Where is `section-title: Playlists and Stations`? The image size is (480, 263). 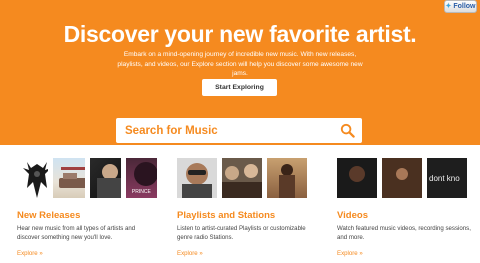 section-title: Playlists and Stations is located at coordinates (247, 215).